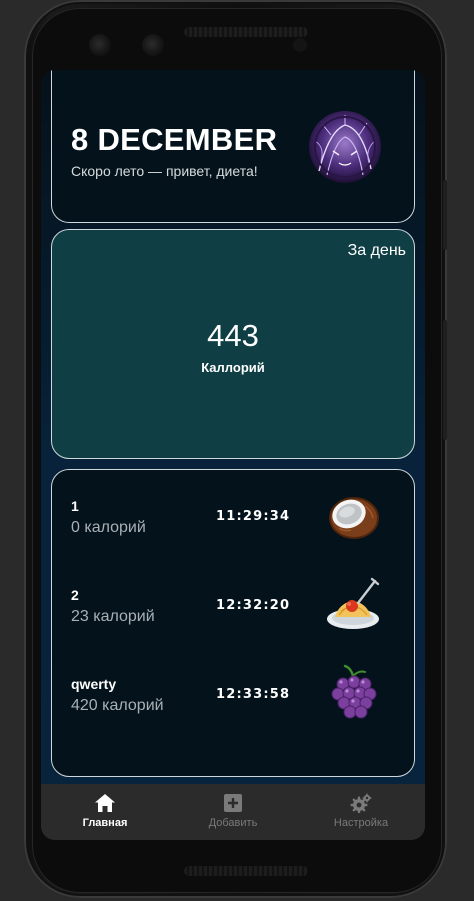 This screenshot has height=901, width=474. What do you see at coordinates (174, 139) in the screenshot?
I see `page-title: 8 DECEMBER` at bounding box center [174, 139].